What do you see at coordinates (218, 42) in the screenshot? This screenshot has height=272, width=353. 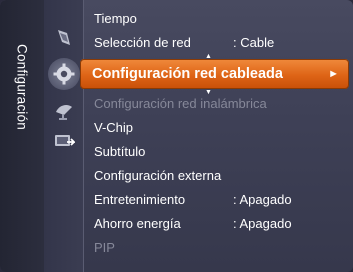 I see `menu-item-network-type: Selección de red : Cable` at bounding box center [218, 42].